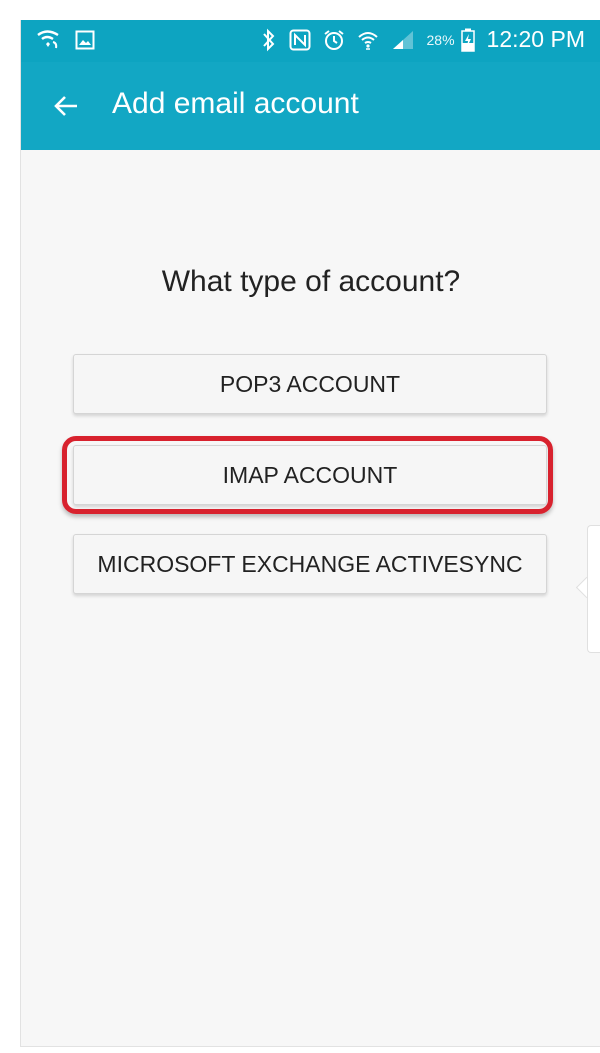  What do you see at coordinates (310, 475) in the screenshot?
I see `imap-account-button: IMAP ACCOUNT` at bounding box center [310, 475].